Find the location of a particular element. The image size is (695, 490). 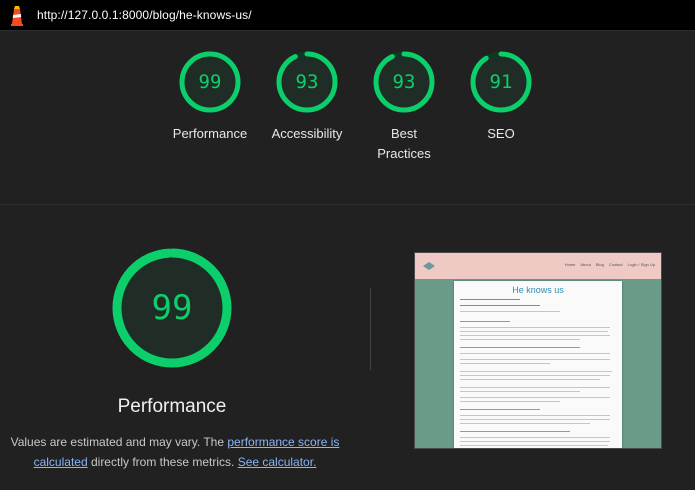

performance-score: 99 is located at coordinates (210, 82).